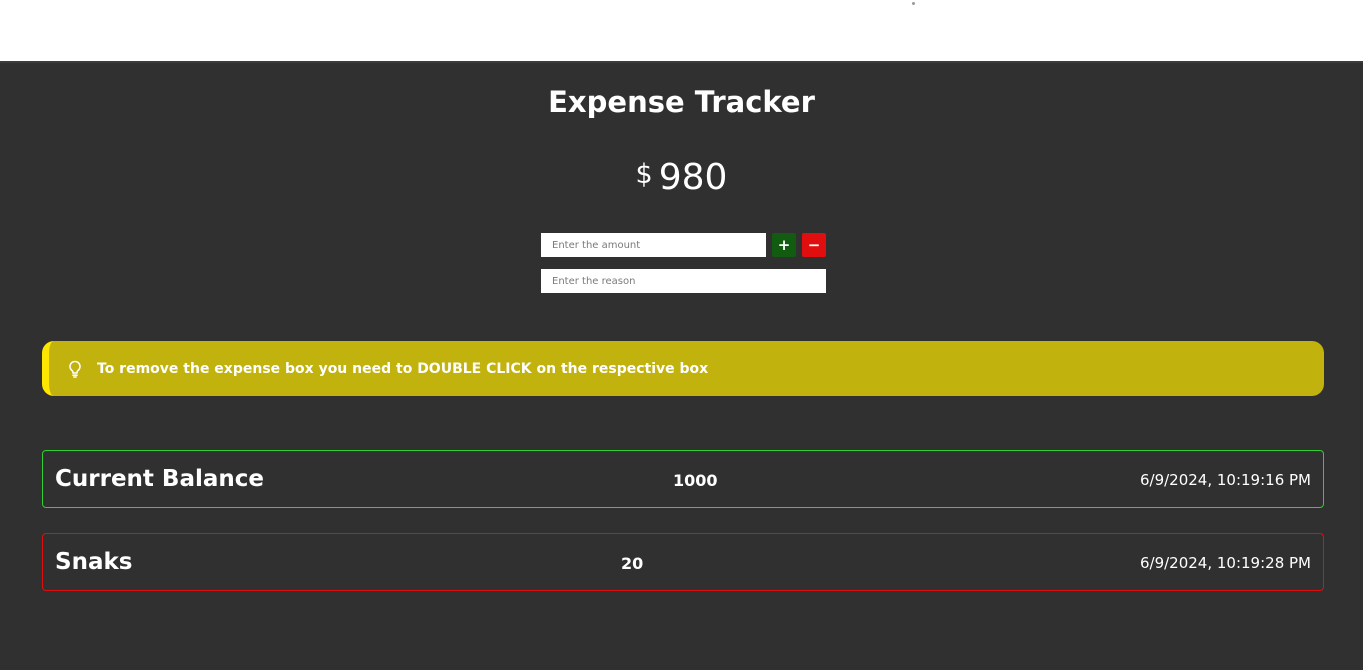 The height and width of the screenshot is (670, 1363). Describe the element at coordinates (784, 245) in the screenshot. I see `add-button: +` at that location.